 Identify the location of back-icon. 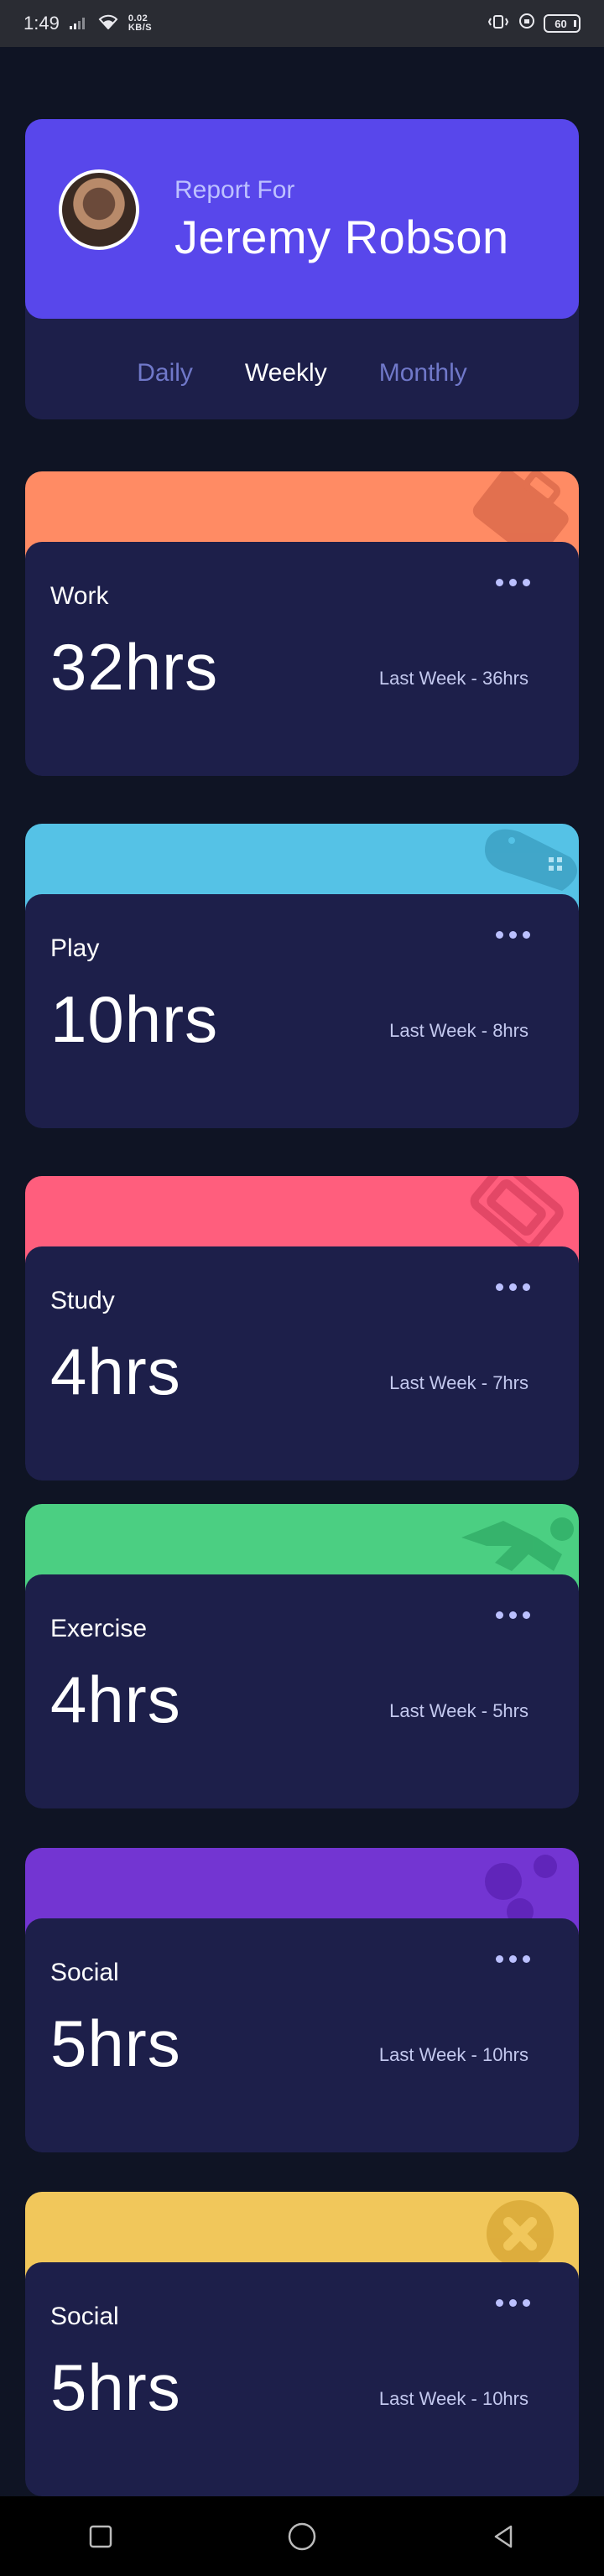
(503, 2536).